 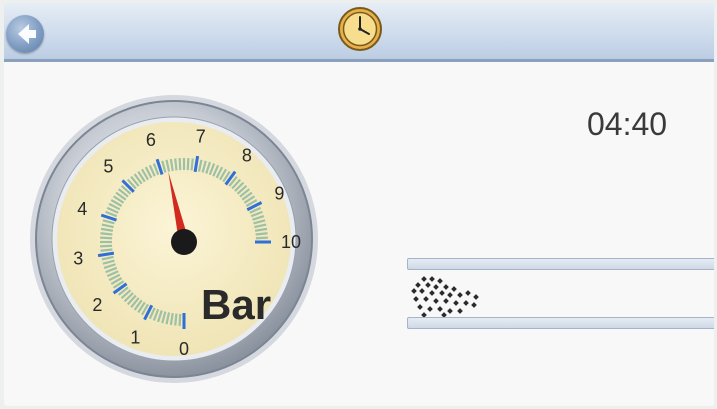 I want to click on gauge-label-0: 0, so click(x=184, y=349).